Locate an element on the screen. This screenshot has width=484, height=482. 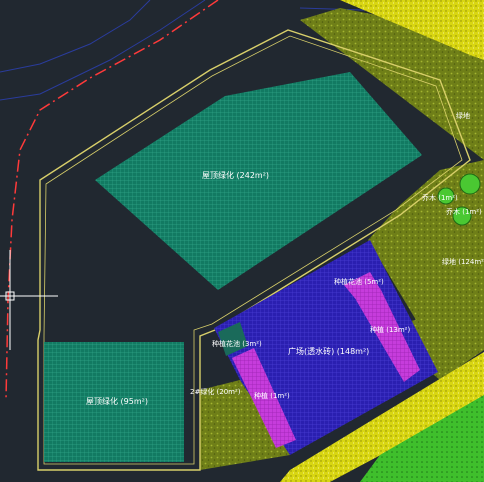
plaza-label: 广场(透水砖) (148m²) is located at coordinates (328, 351).